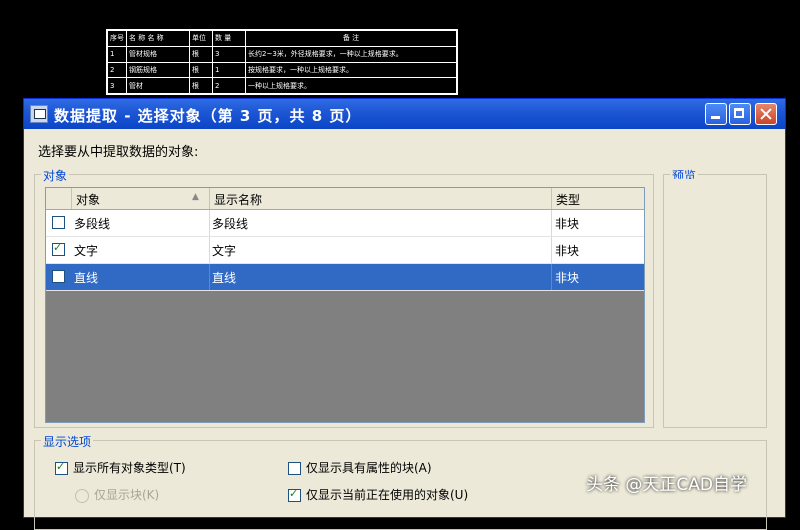 The image size is (800, 530). Describe the element at coordinates (351, 85) in the screenshot. I see `cad-cell: 一种以上规格要求。` at that location.